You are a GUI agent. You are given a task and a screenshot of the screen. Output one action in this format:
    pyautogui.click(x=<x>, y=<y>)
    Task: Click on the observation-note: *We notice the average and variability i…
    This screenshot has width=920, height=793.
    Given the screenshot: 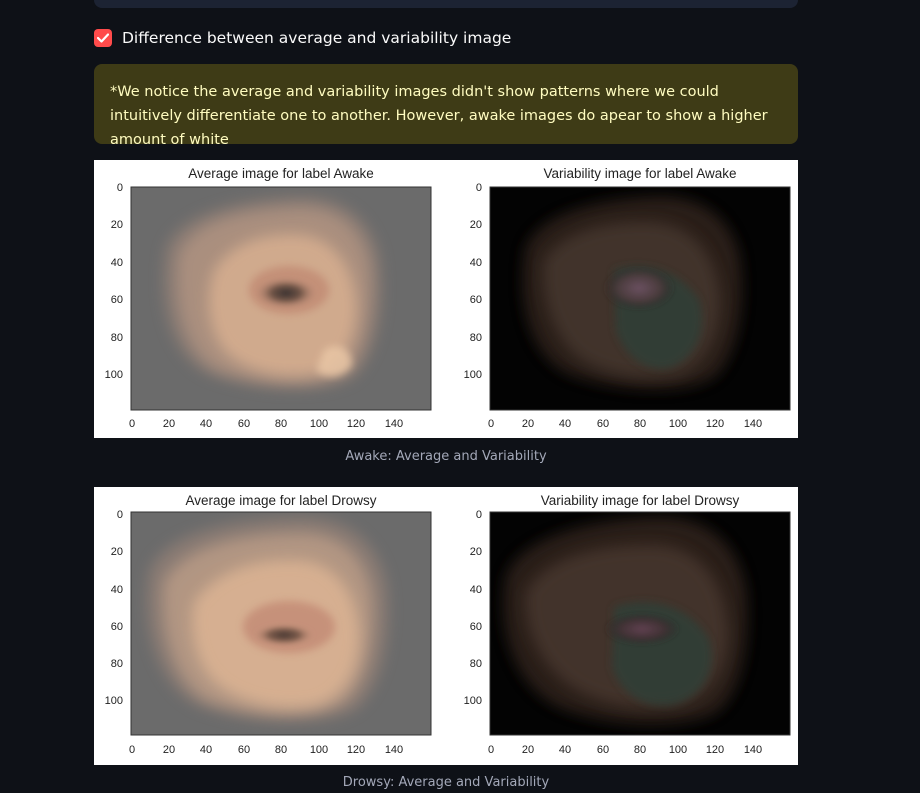 What is the action you would take?
    pyautogui.click(x=446, y=106)
    